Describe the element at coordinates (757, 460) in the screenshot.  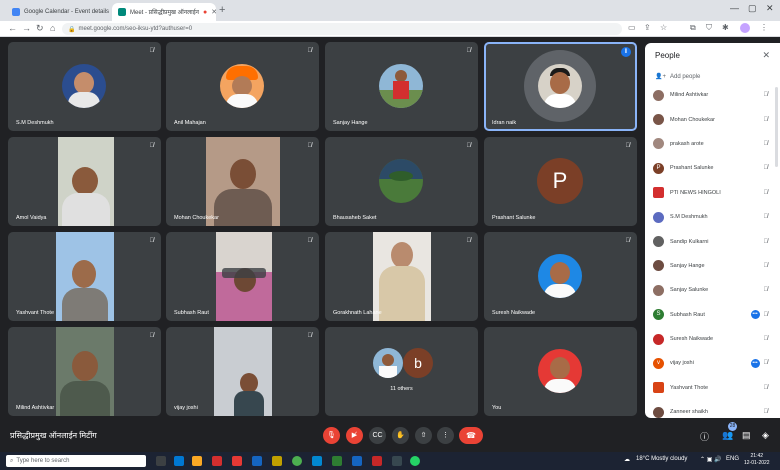
I see `clock: 21:42 12-01-2022` at that location.